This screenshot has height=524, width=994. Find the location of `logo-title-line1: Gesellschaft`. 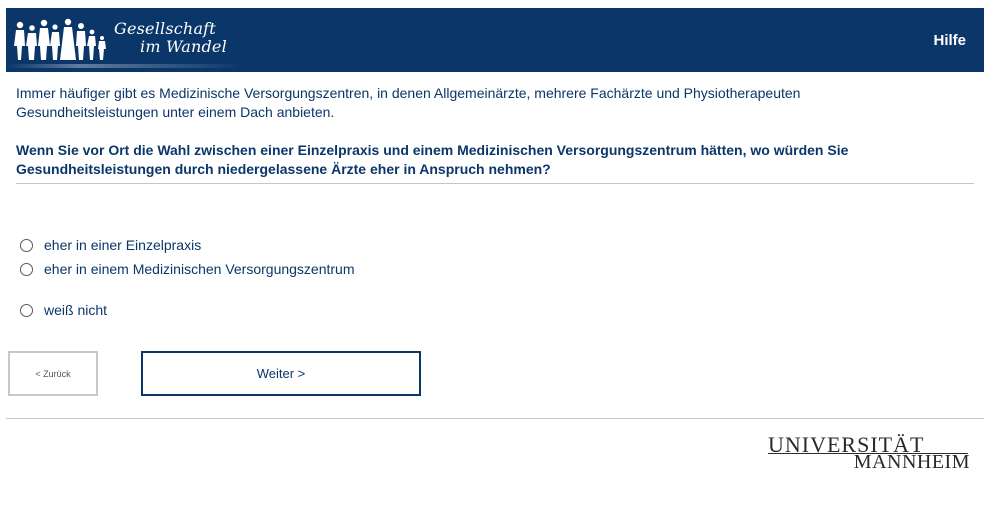

logo-title-line1: Gesellschaft is located at coordinates (165, 28).